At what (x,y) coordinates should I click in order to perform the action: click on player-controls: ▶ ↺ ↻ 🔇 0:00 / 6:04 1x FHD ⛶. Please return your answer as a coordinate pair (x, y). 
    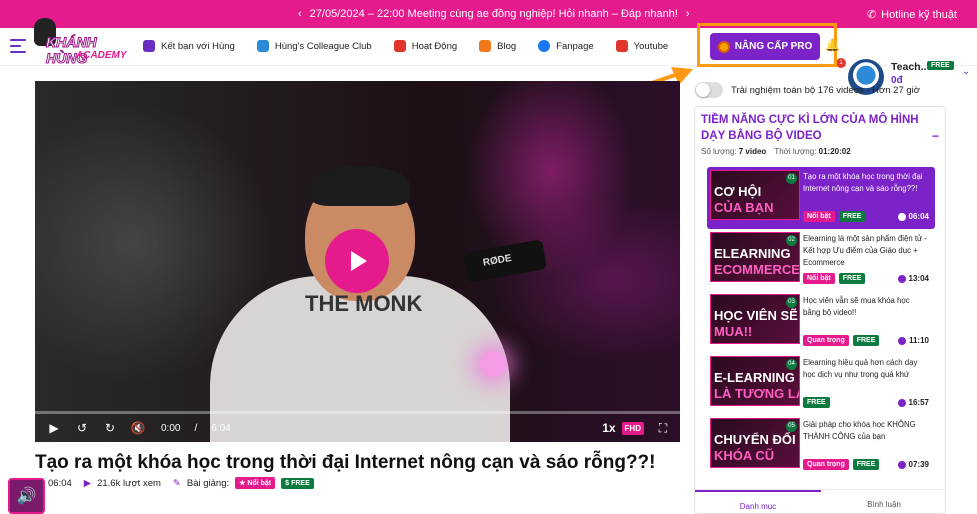
    Looking at the image, I should click on (357, 428).